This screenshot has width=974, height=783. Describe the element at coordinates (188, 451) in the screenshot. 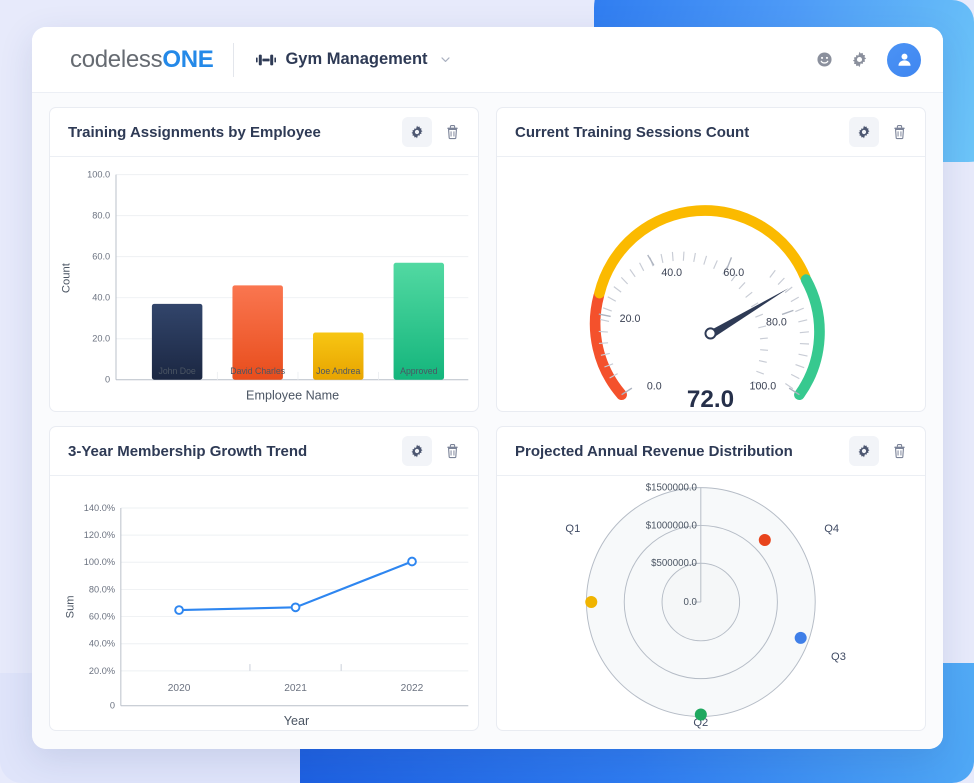

I see `card-title: 3-Year Membership Growth Trend` at that location.